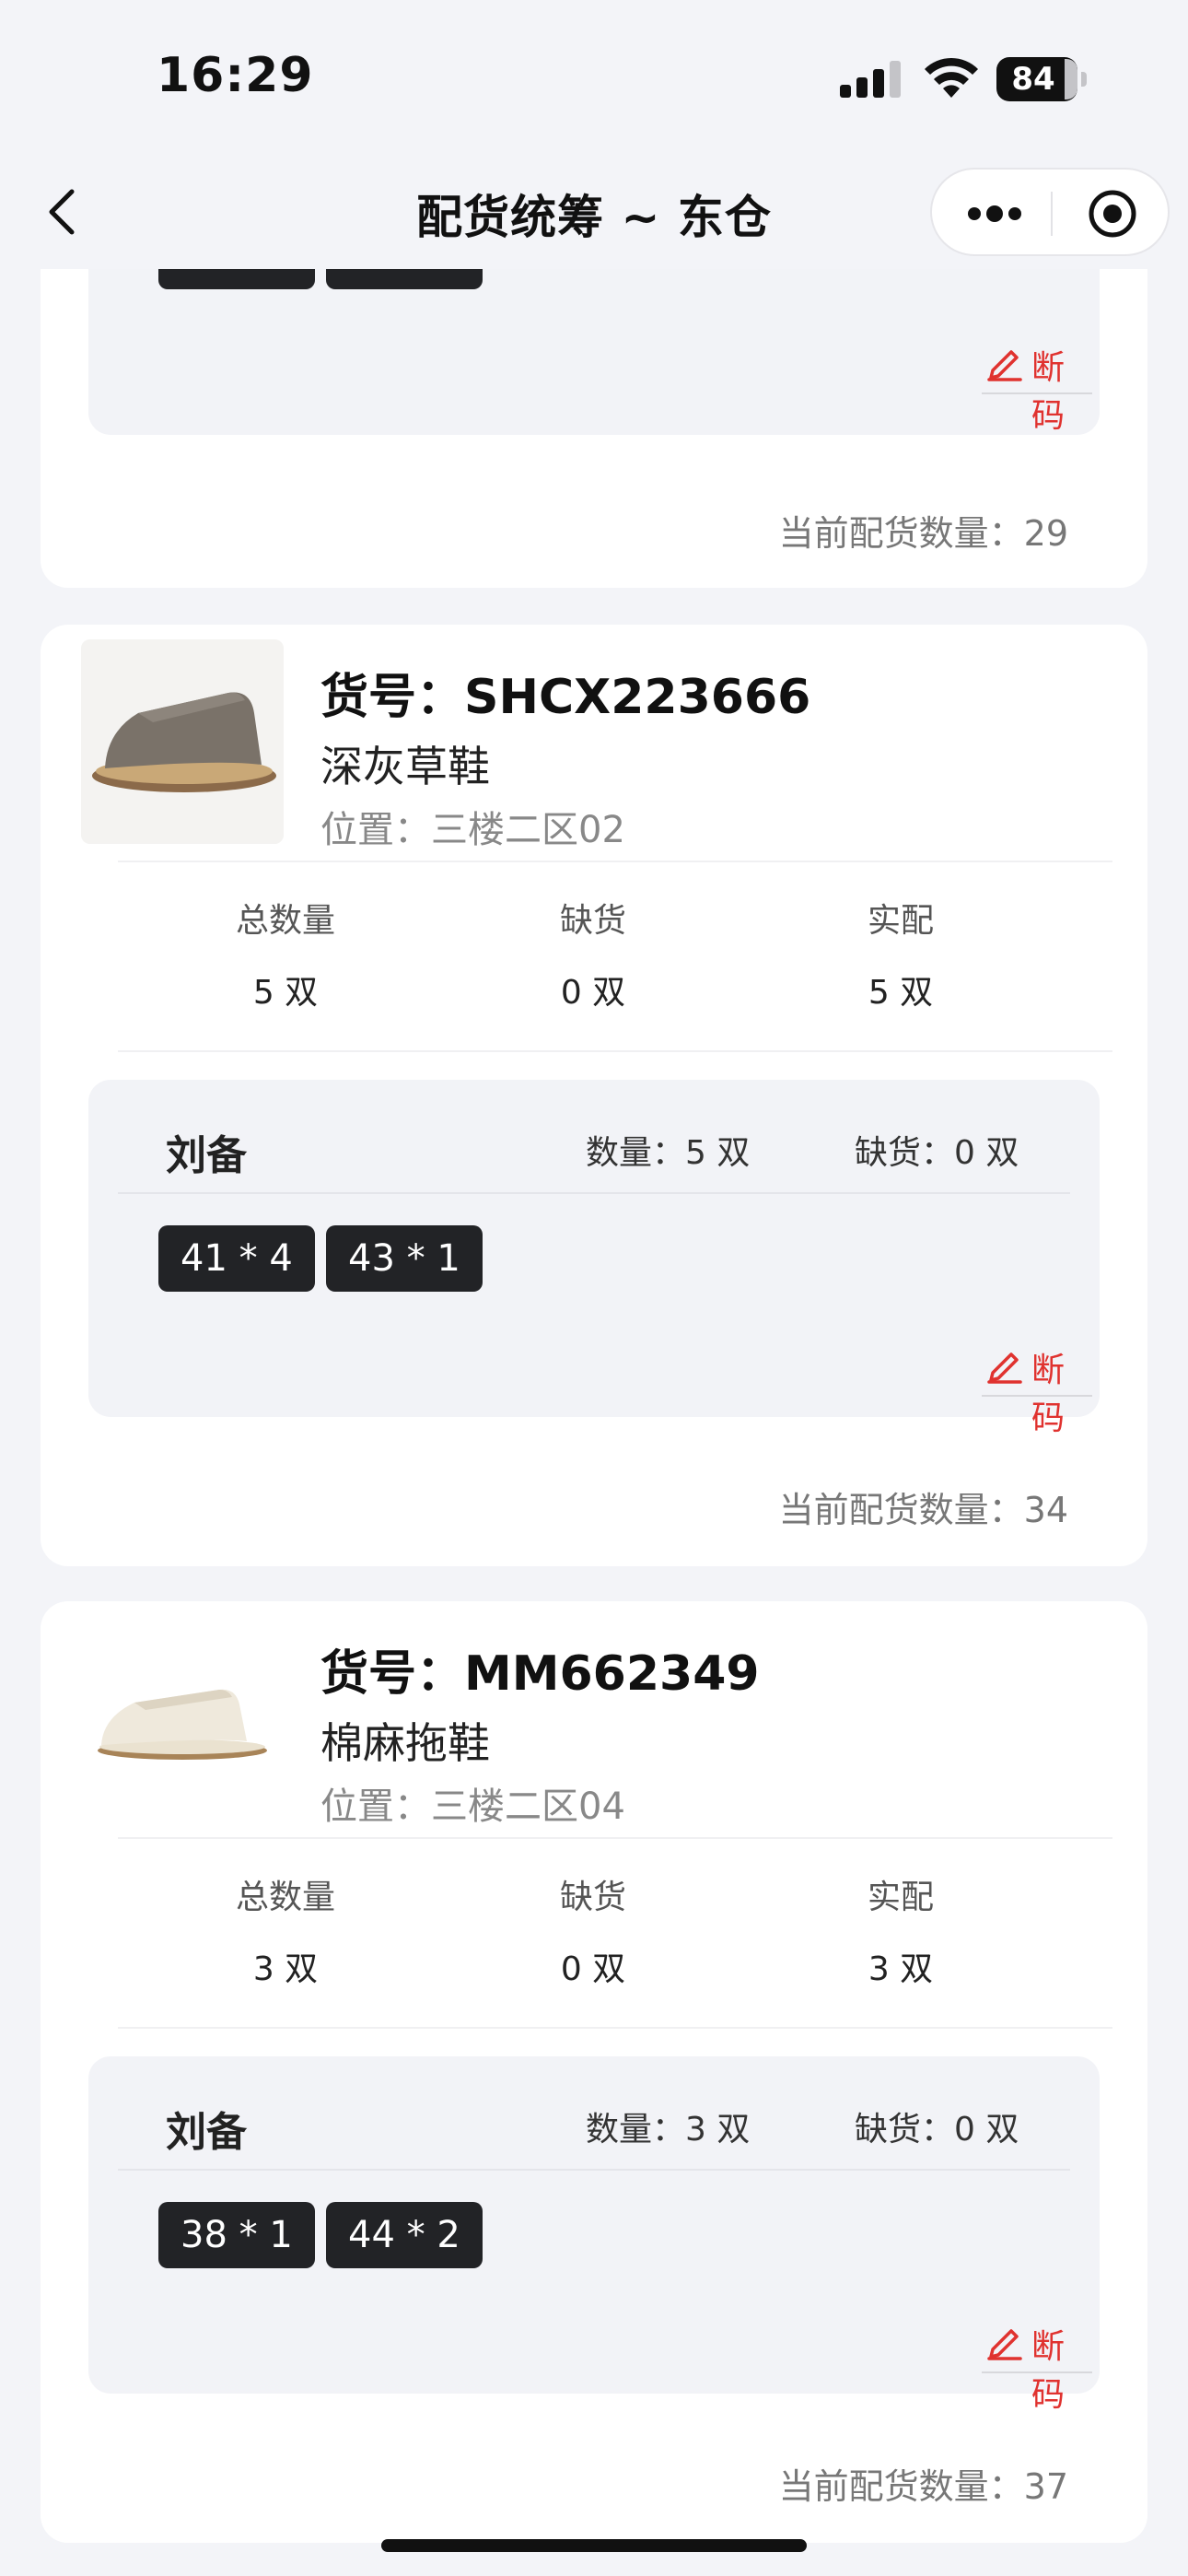  What do you see at coordinates (404, 1258) in the screenshot?
I see `size-tag: 43 * 1` at bounding box center [404, 1258].